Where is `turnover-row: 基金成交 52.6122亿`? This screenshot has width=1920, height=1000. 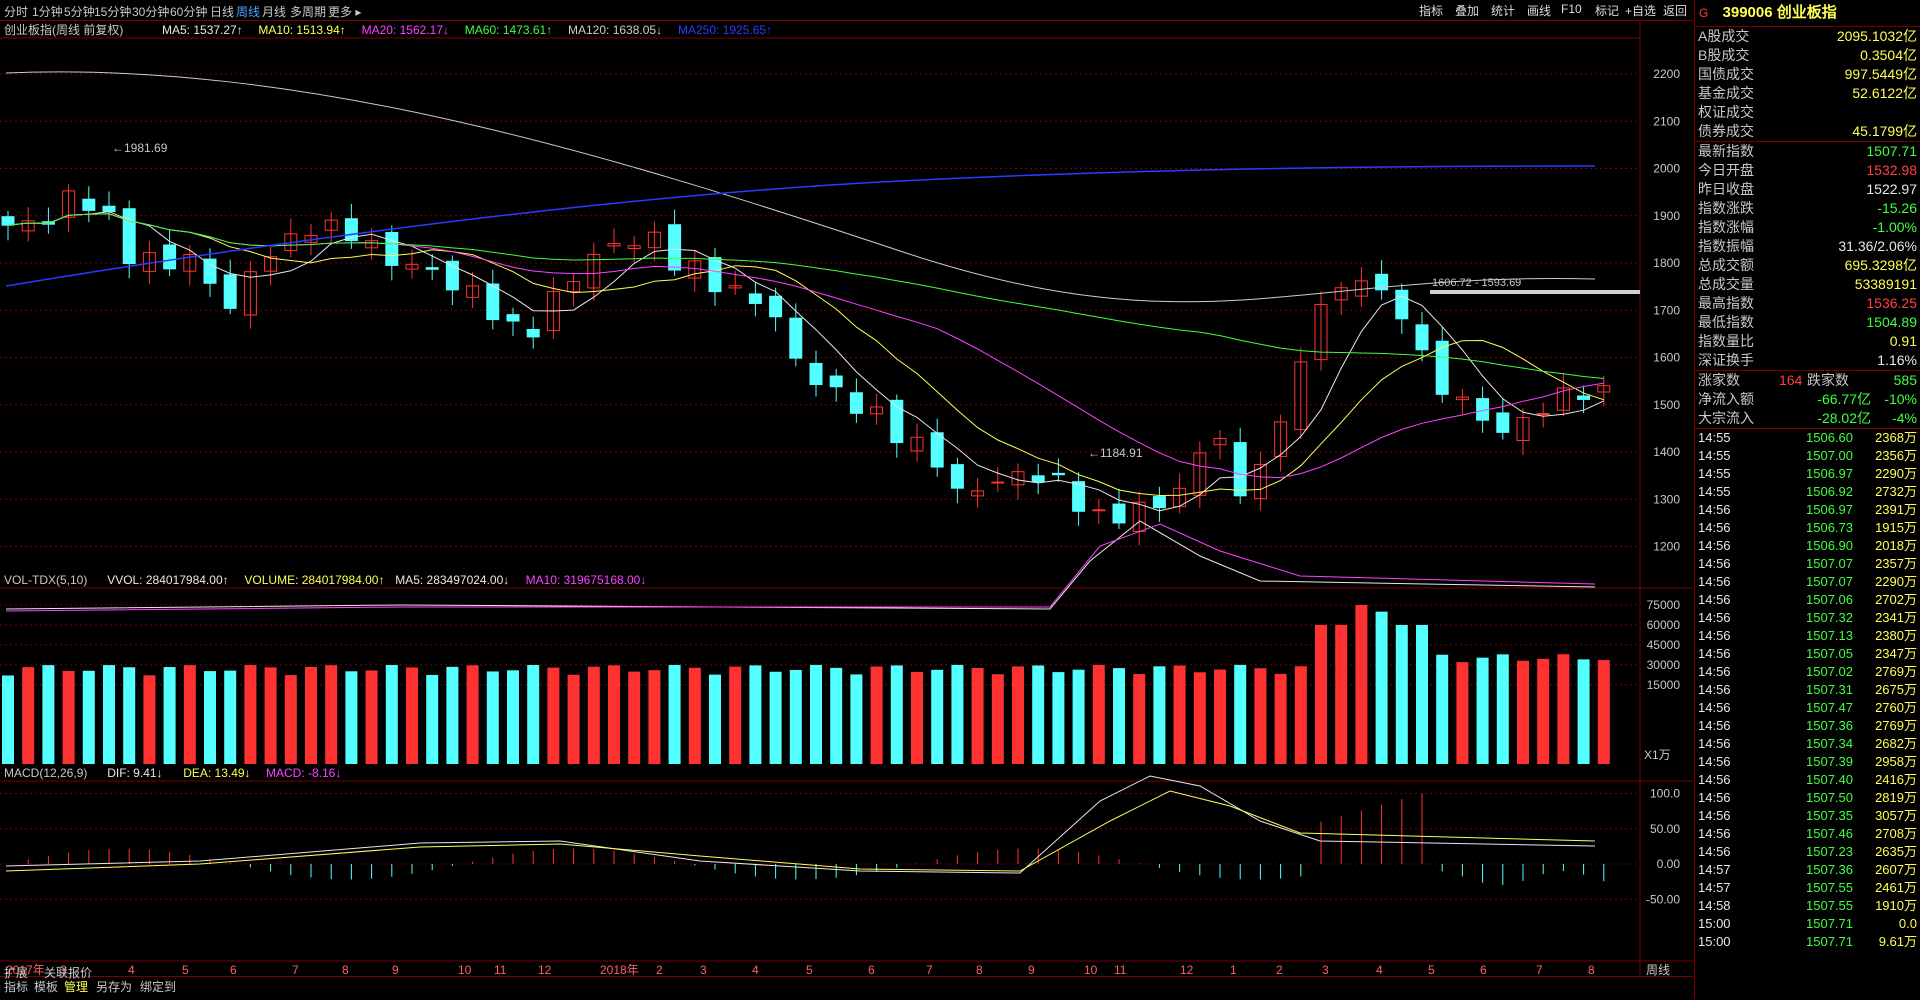
turnover-row: 基金成交 52.6122亿 is located at coordinates (1807, 93).